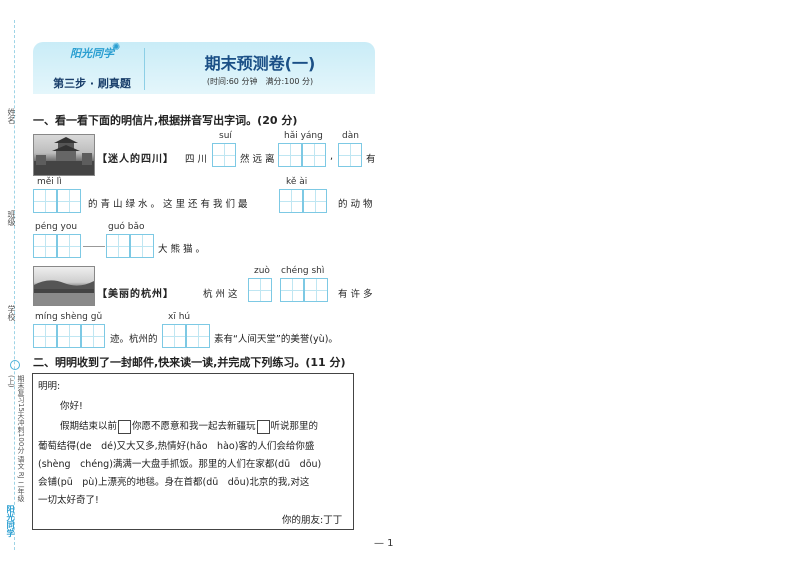 The image size is (800, 571). What do you see at coordinates (316, 290) in the screenshot?
I see `answer-box-shi` at bounding box center [316, 290].